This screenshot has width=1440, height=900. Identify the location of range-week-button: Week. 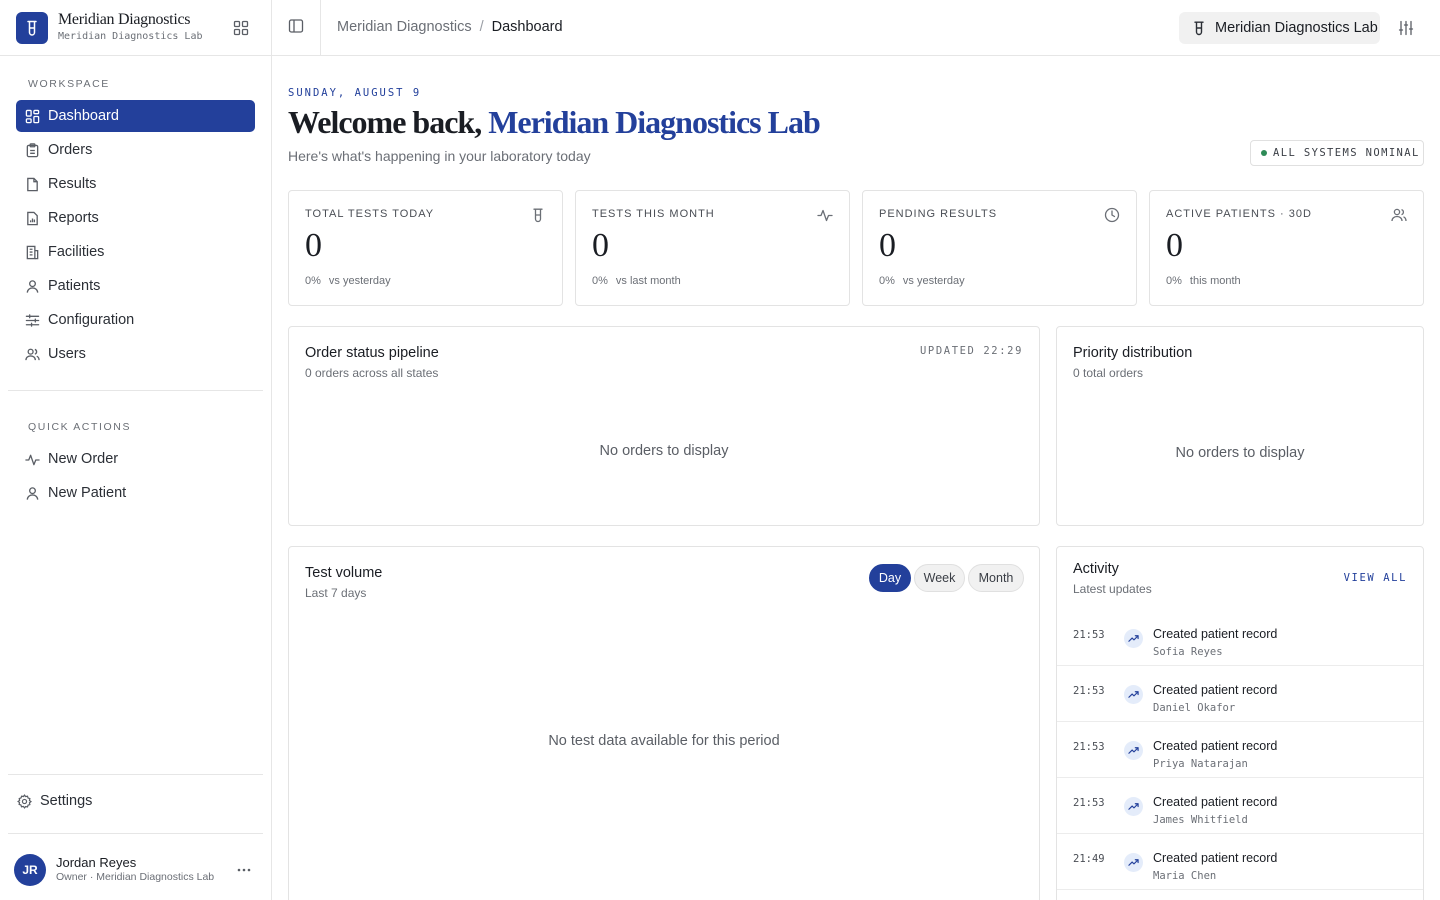
(939, 578).